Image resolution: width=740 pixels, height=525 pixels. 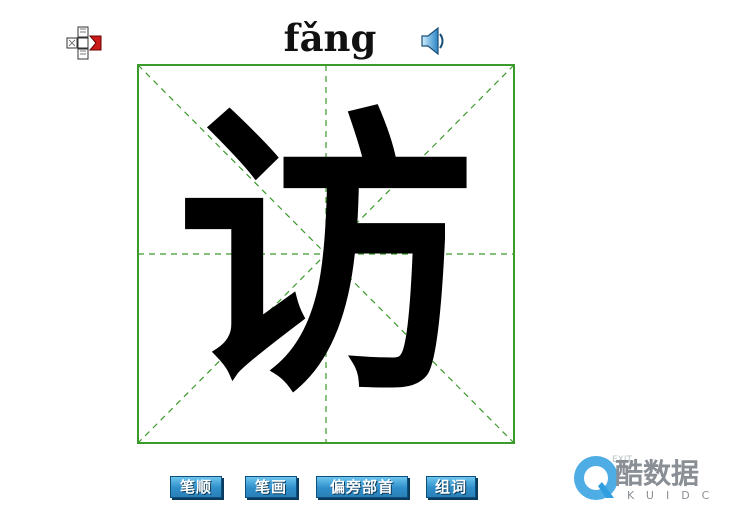 What do you see at coordinates (433, 41) in the screenshot?
I see `speaker-icon` at bounding box center [433, 41].